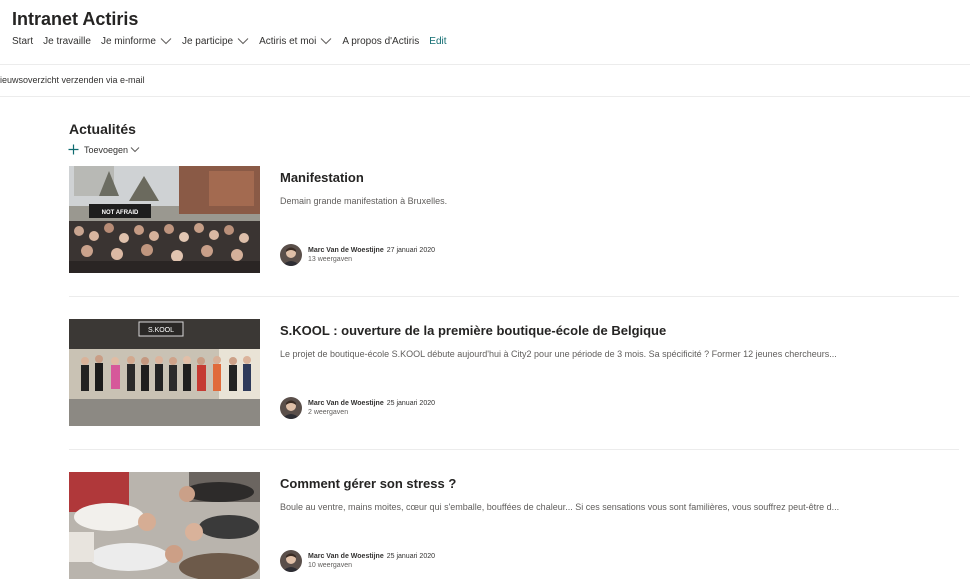 The width and height of the screenshot is (970, 579). What do you see at coordinates (164, 219) in the screenshot?
I see `news-thumbnail-protest: NOT AFRAID` at bounding box center [164, 219].